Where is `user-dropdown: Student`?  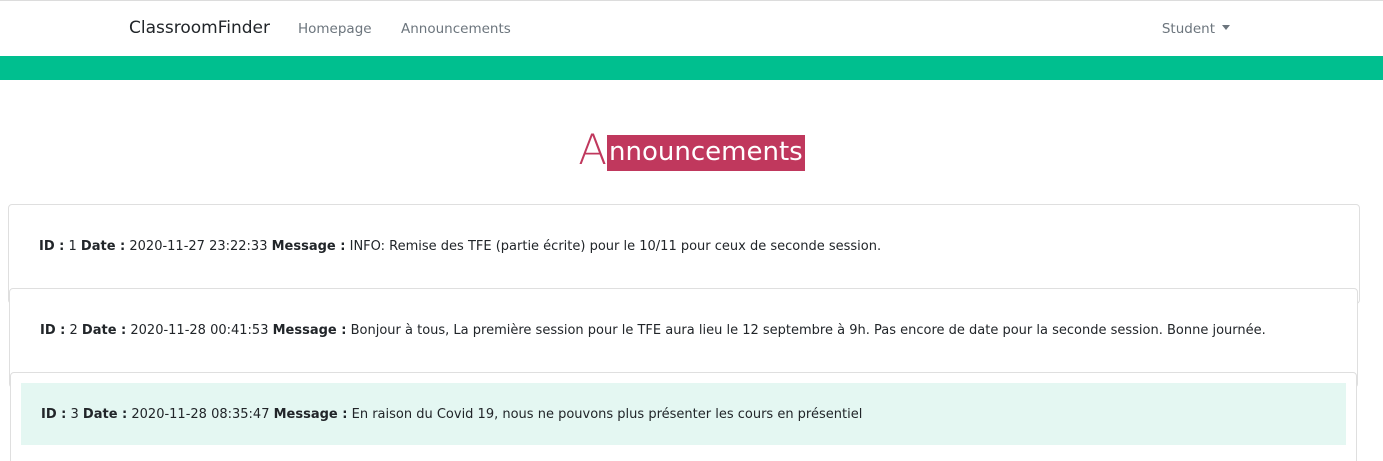
user-dropdown: Student is located at coordinates (1196, 29).